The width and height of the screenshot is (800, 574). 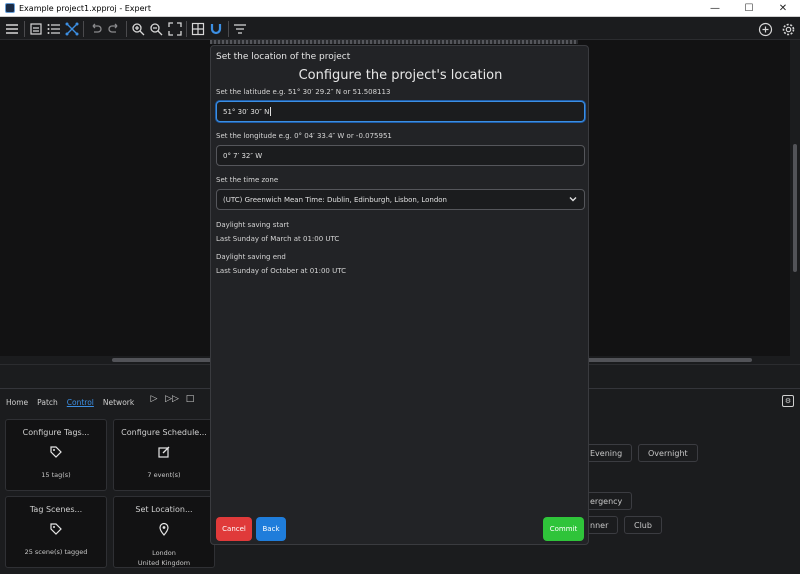 I want to click on location-country: United Kingdom, so click(x=164, y=563).